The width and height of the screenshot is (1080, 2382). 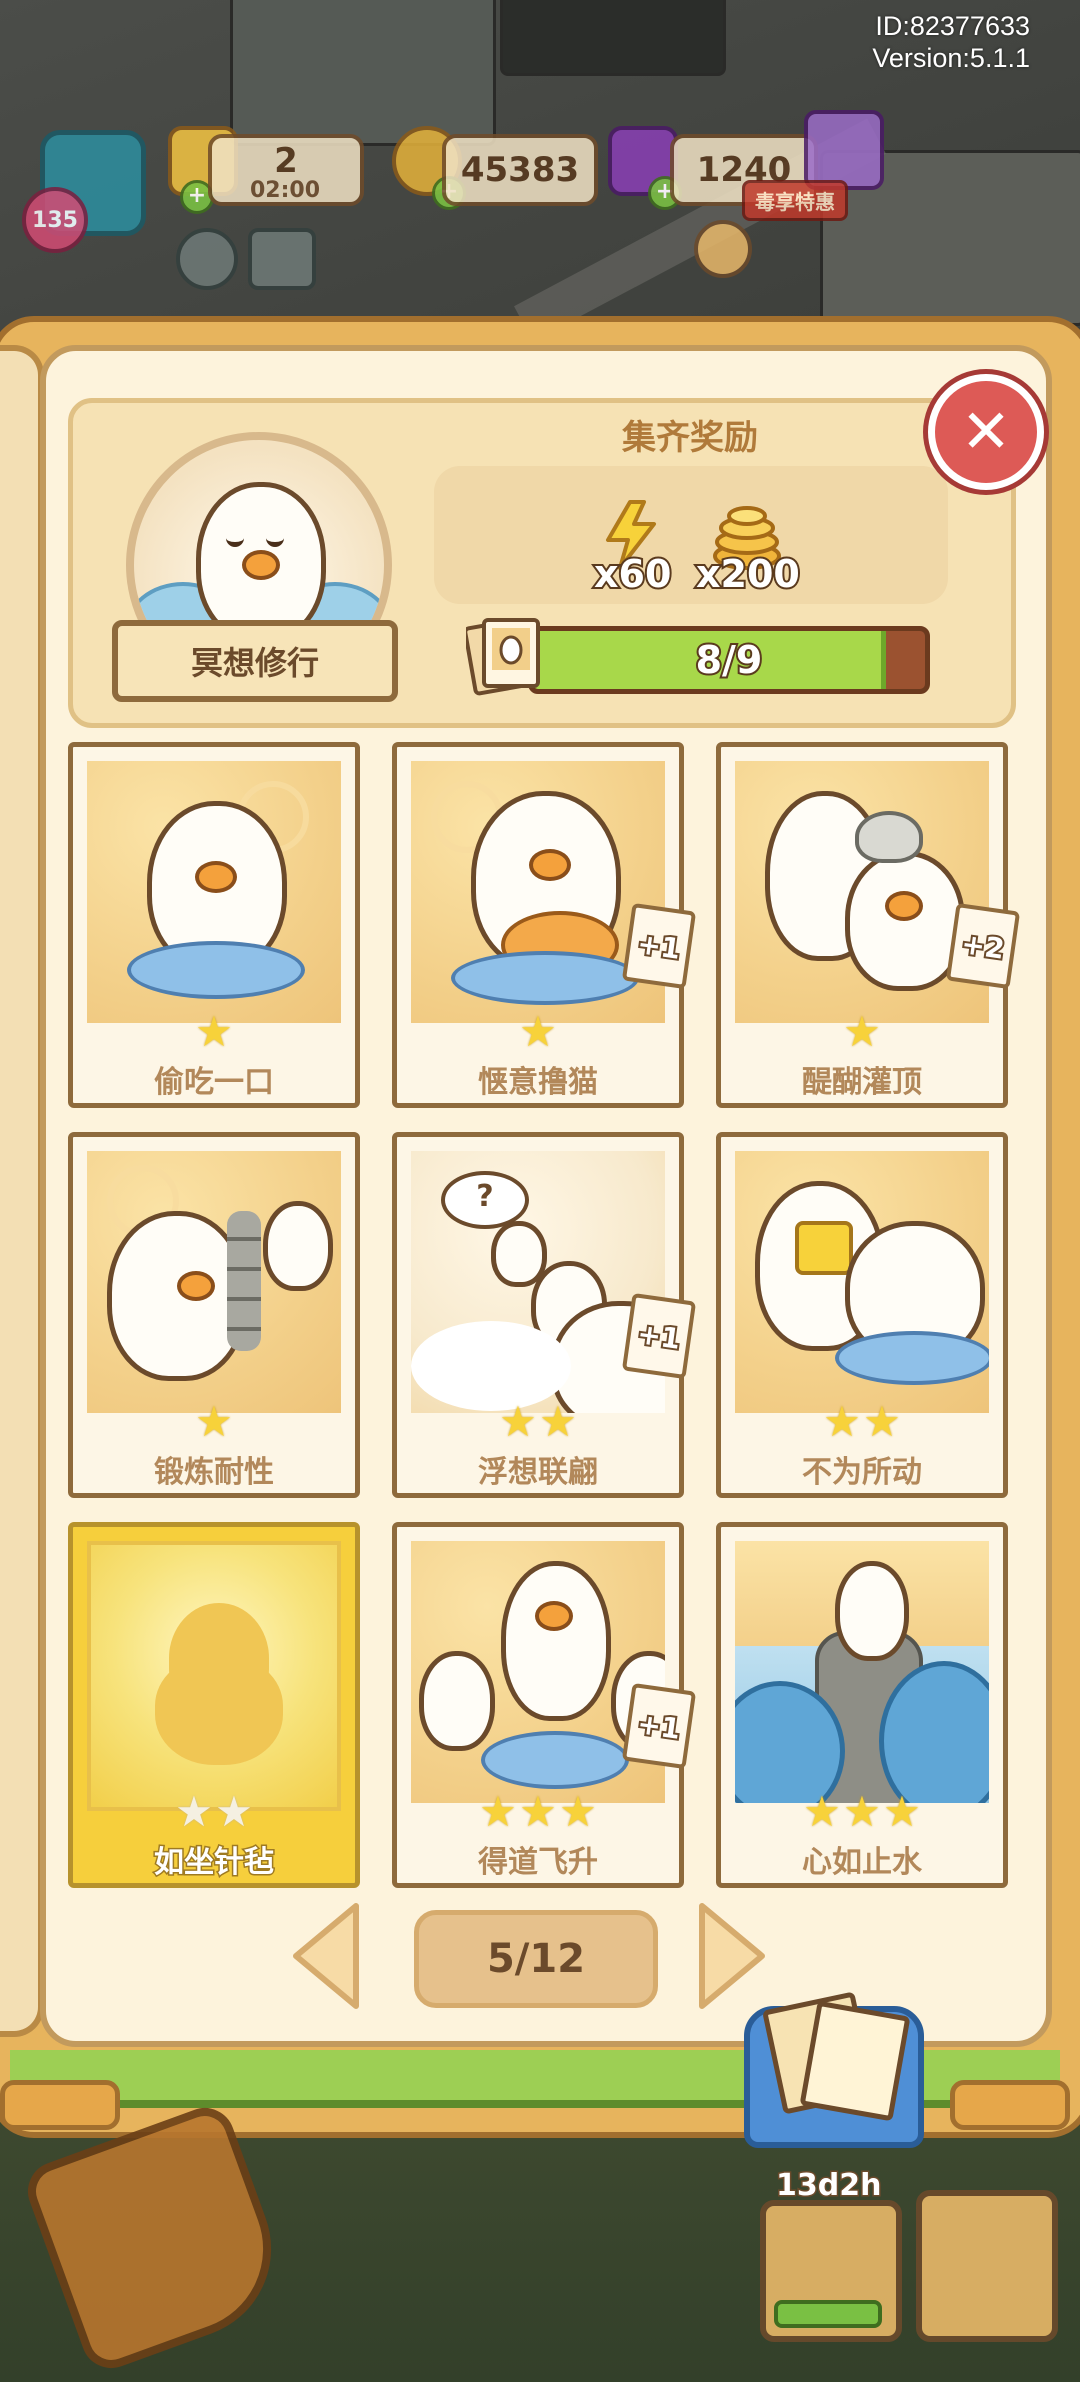 What do you see at coordinates (219, 1710) in the screenshot?
I see `duck-silhouette` at bounding box center [219, 1710].